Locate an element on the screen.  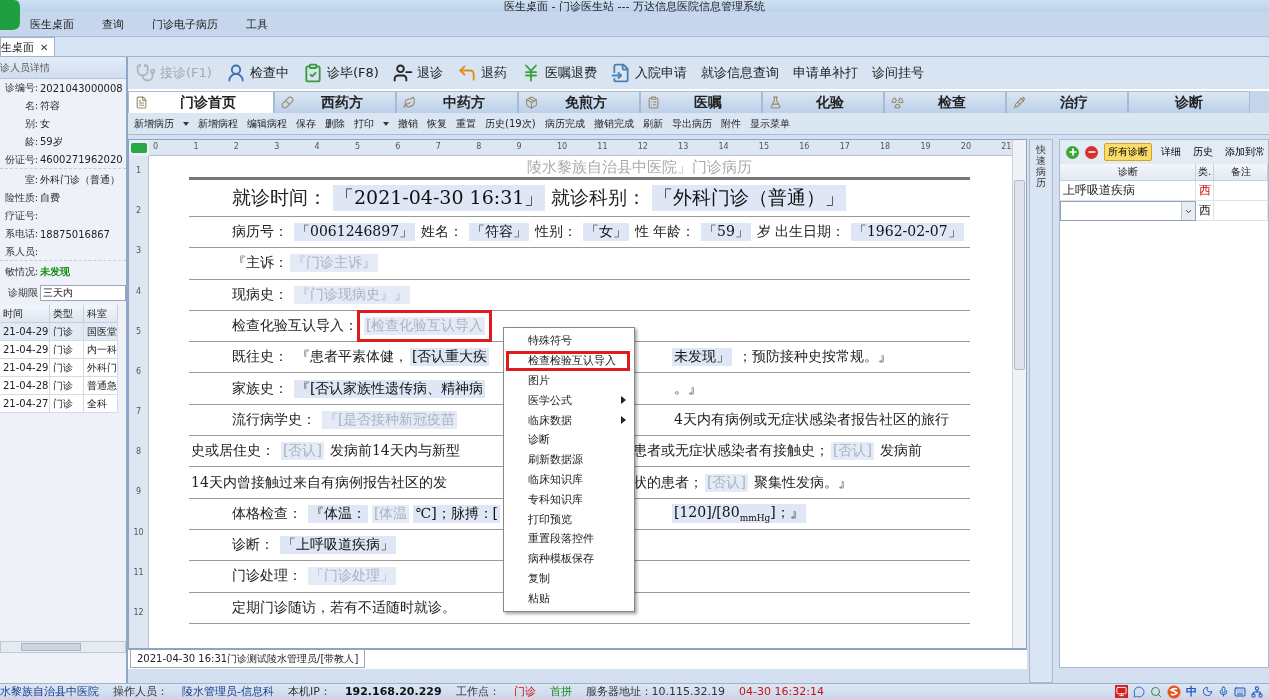
field-value: 「1962-02-07」 is located at coordinates (907, 232).